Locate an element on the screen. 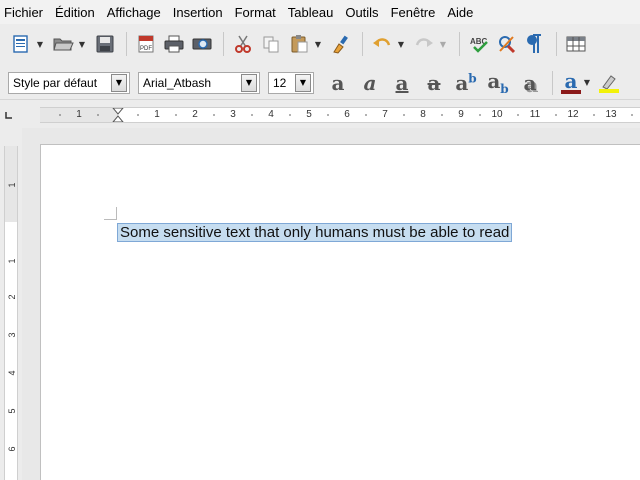  italic-button: a is located at coordinates (370, 83).